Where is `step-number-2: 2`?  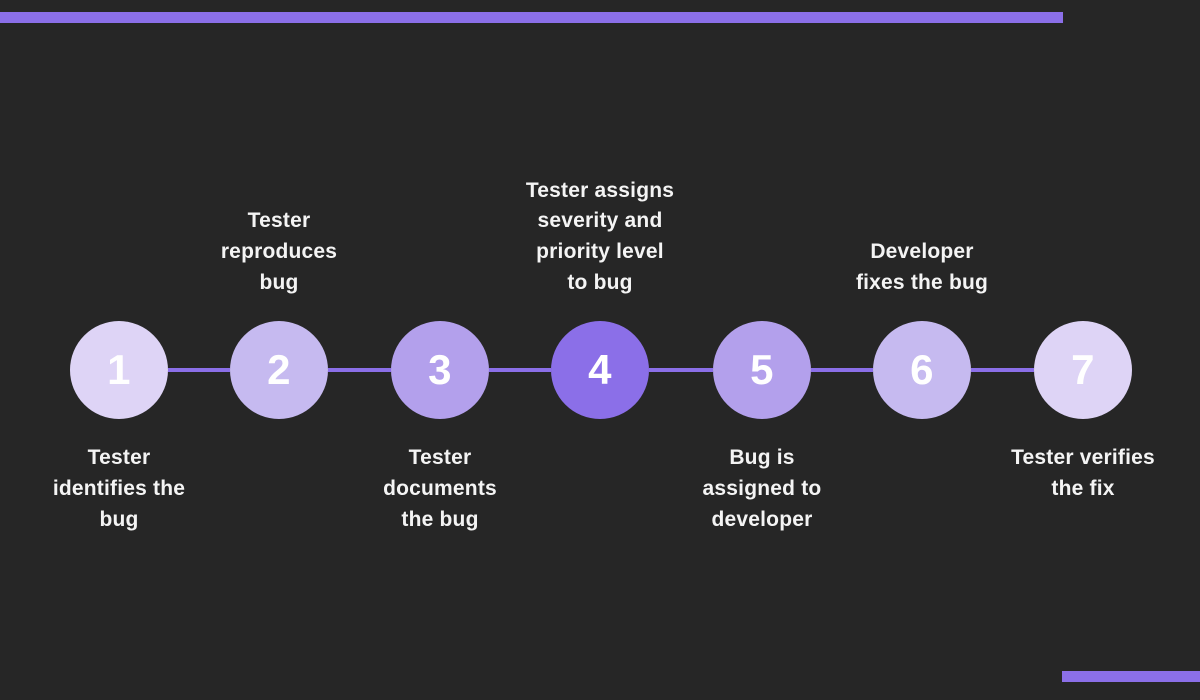
step-number-2: 2 is located at coordinates (279, 369).